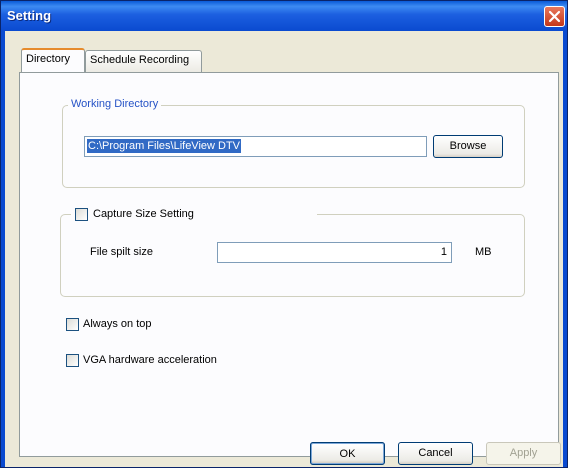 The height and width of the screenshot is (468, 568). I want to click on cancel-button-label: Cancel, so click(435, 453).